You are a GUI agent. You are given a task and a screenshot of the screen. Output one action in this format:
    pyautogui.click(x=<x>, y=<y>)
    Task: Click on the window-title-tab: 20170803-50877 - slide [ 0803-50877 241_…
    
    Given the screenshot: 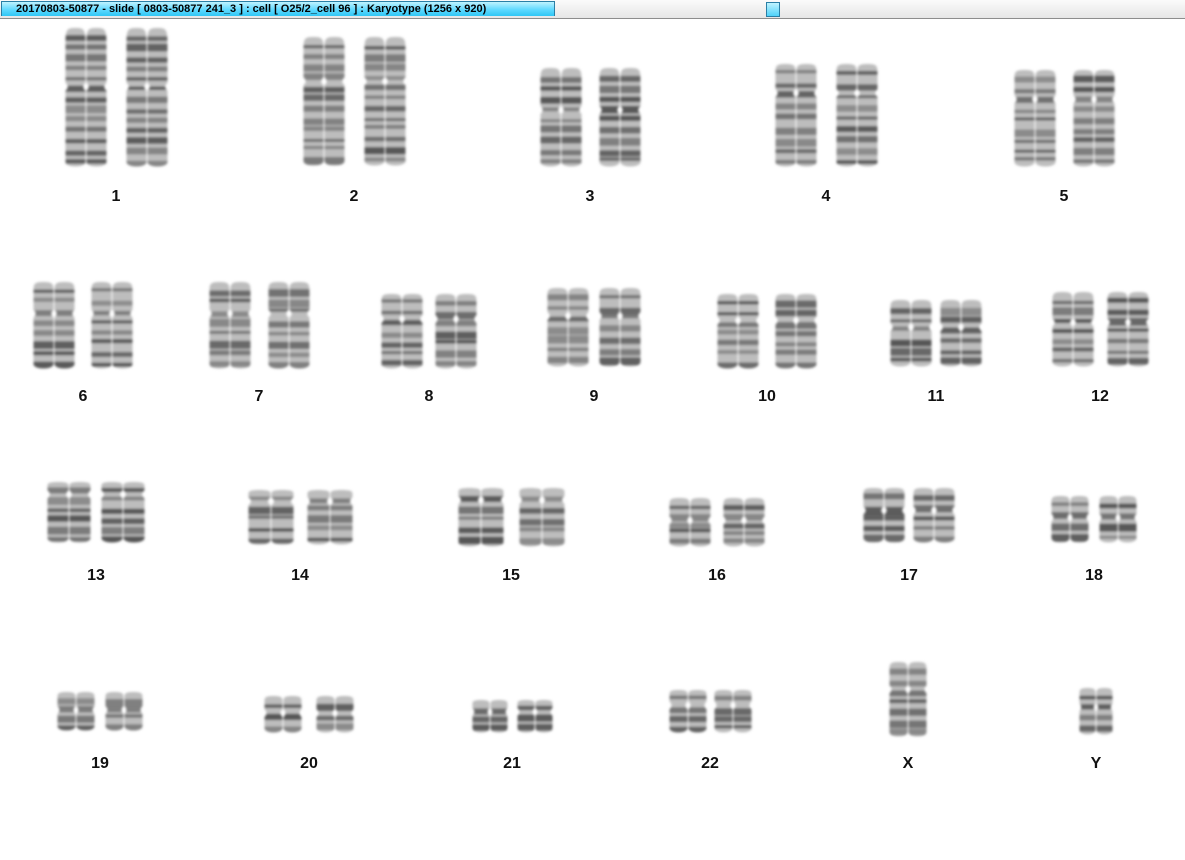 What is the action you would take?
    pyautogui.click(x=278, y=8)
    